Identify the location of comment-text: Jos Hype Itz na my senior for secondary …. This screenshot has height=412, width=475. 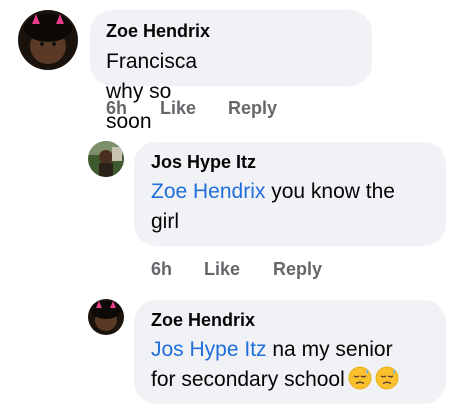
(298, 365).